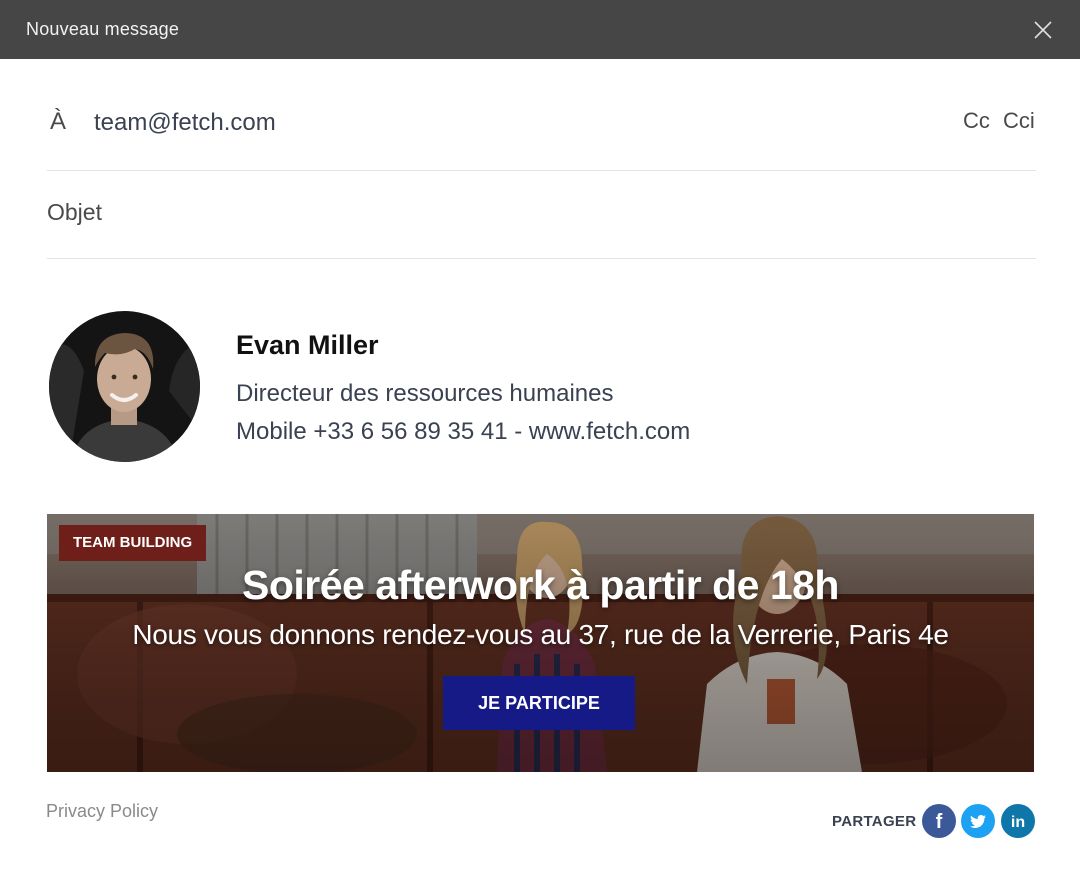 The height and width of the screenshot is (873, 1080). I want to click on recipient-label: À, so click(58, 121).